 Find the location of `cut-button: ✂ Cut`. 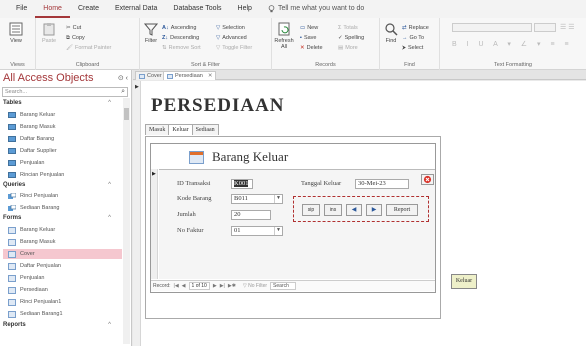

cut-button: ✂ Cut is located at coordinates (73, 28).